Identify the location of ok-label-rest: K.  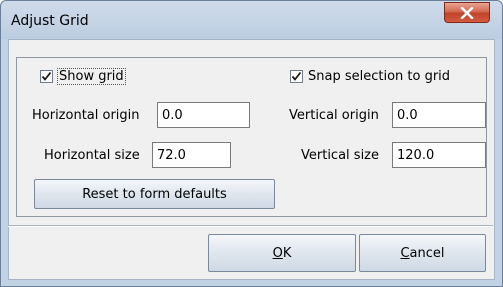
(287, 253).